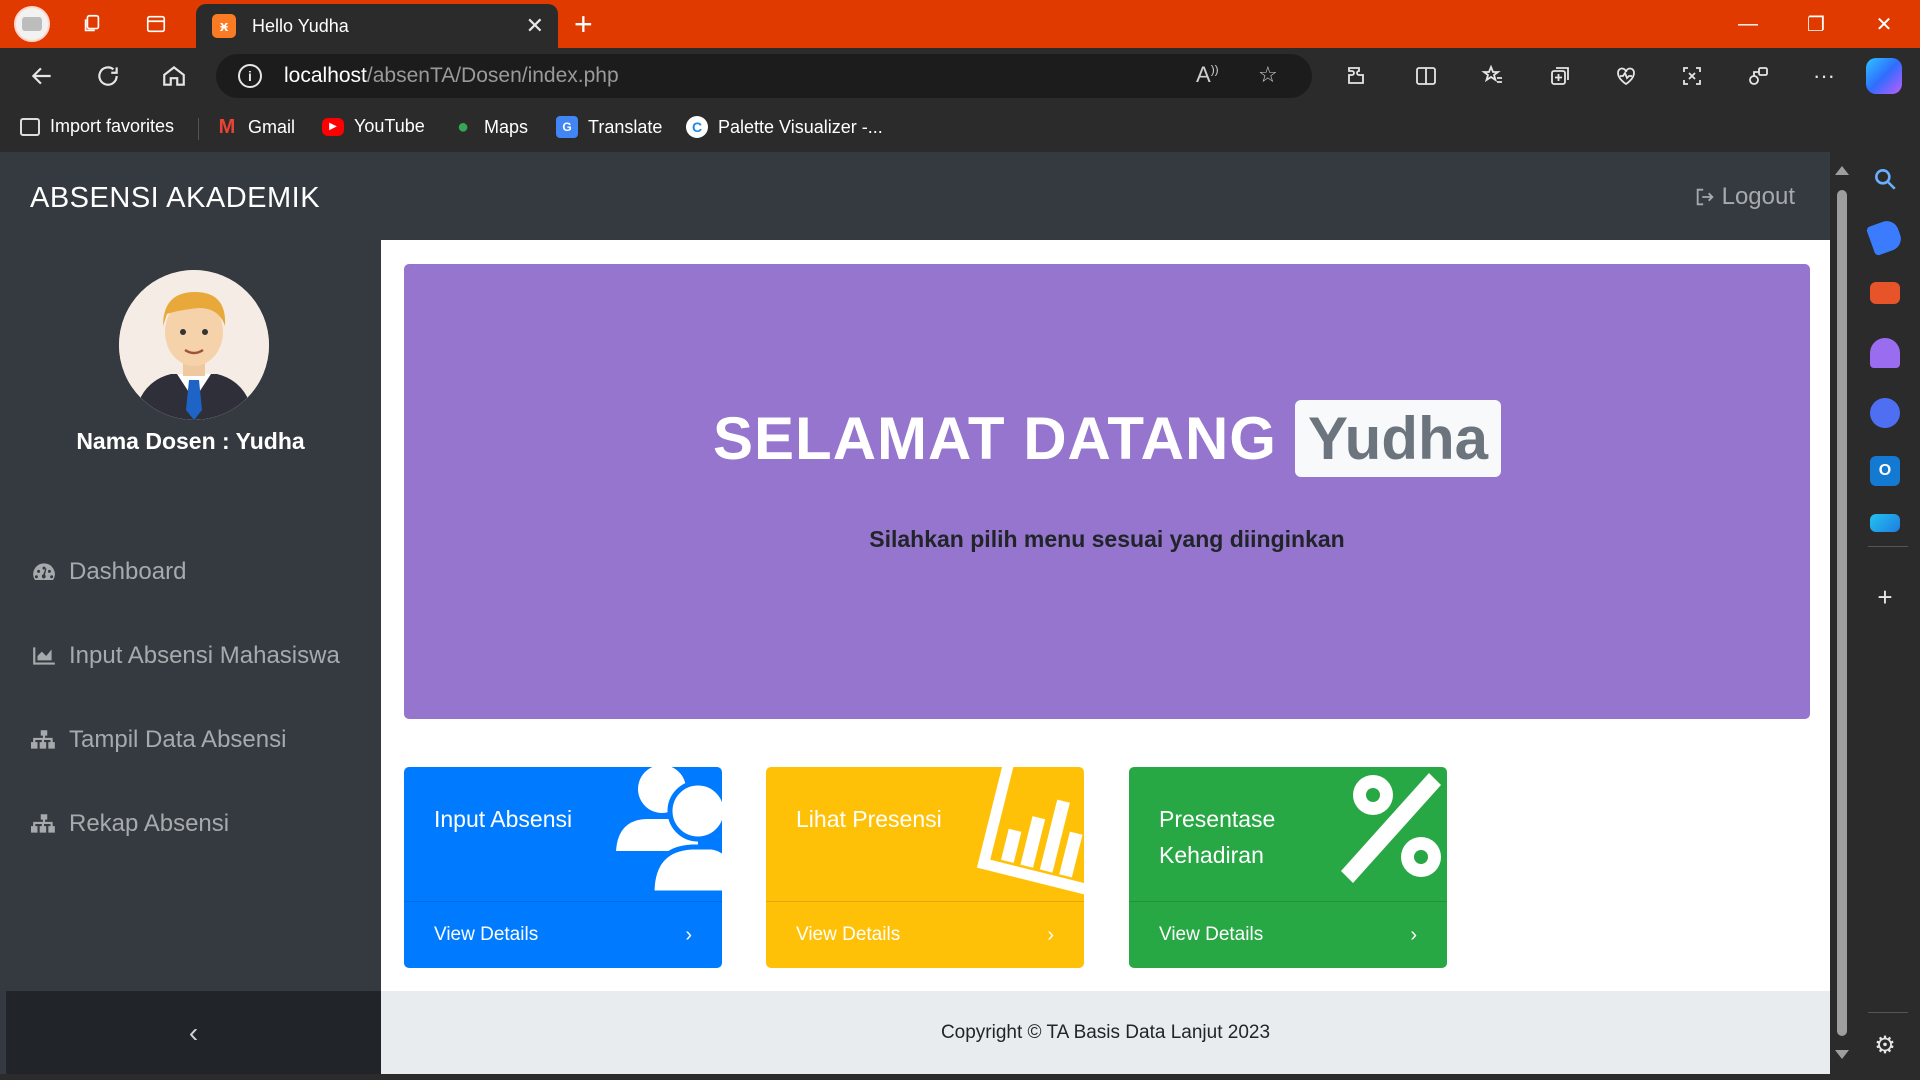 The image size is (1920, 1080). What do you see at coordinates (1885, 237) in the screenshot?
I see `shopping-tag-icon` at bounding box center [1885, 237].